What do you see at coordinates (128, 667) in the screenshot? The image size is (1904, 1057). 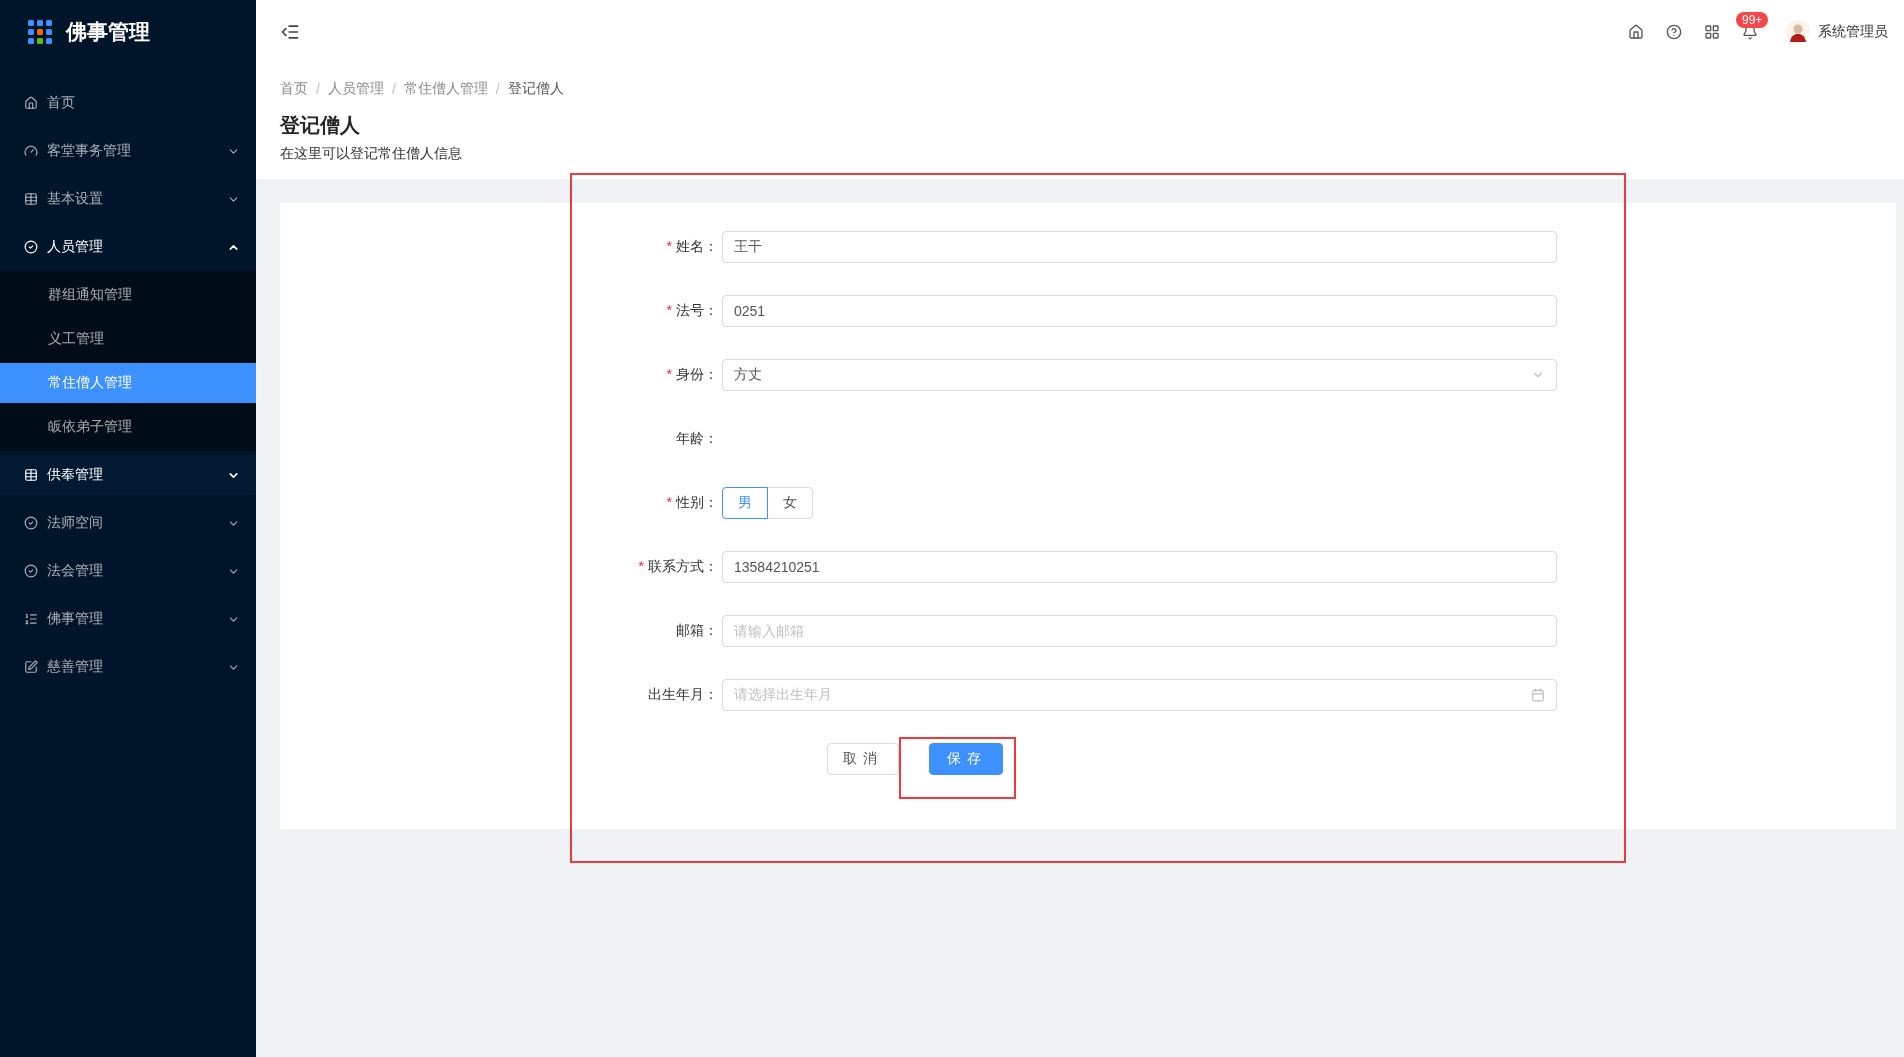 I see `sidebar-item: 慈善管理` at bounding box center [128, 667].